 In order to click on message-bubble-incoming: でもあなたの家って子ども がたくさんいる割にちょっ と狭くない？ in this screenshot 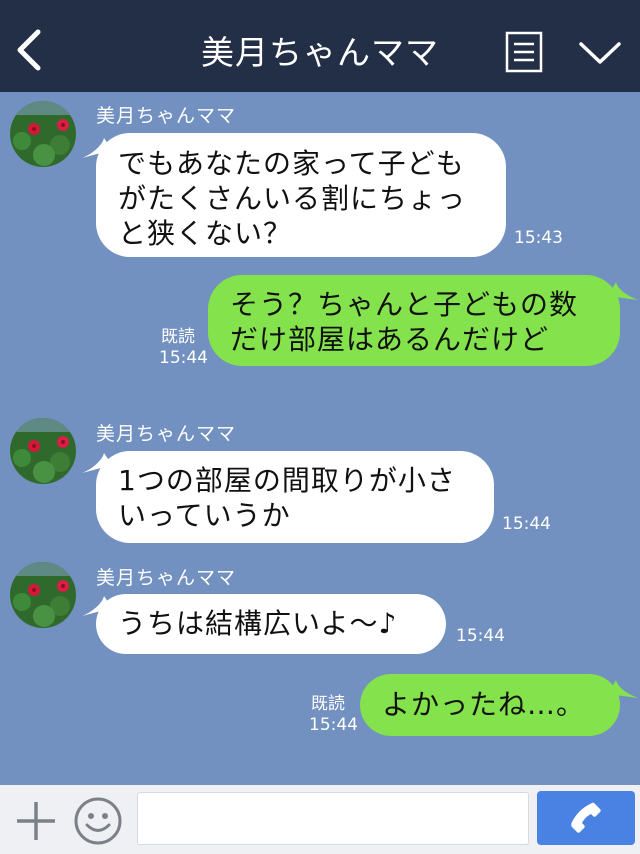, I will do `click(301, 195)`.